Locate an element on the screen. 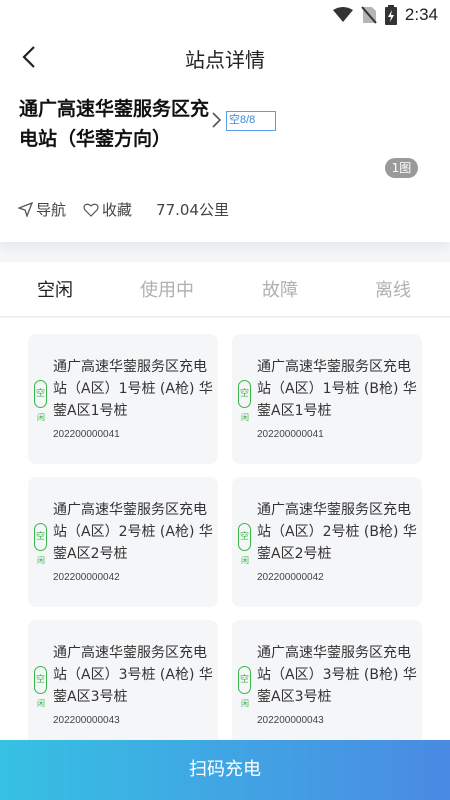  status-time: 2:34 is located at coordinates (421, 14).